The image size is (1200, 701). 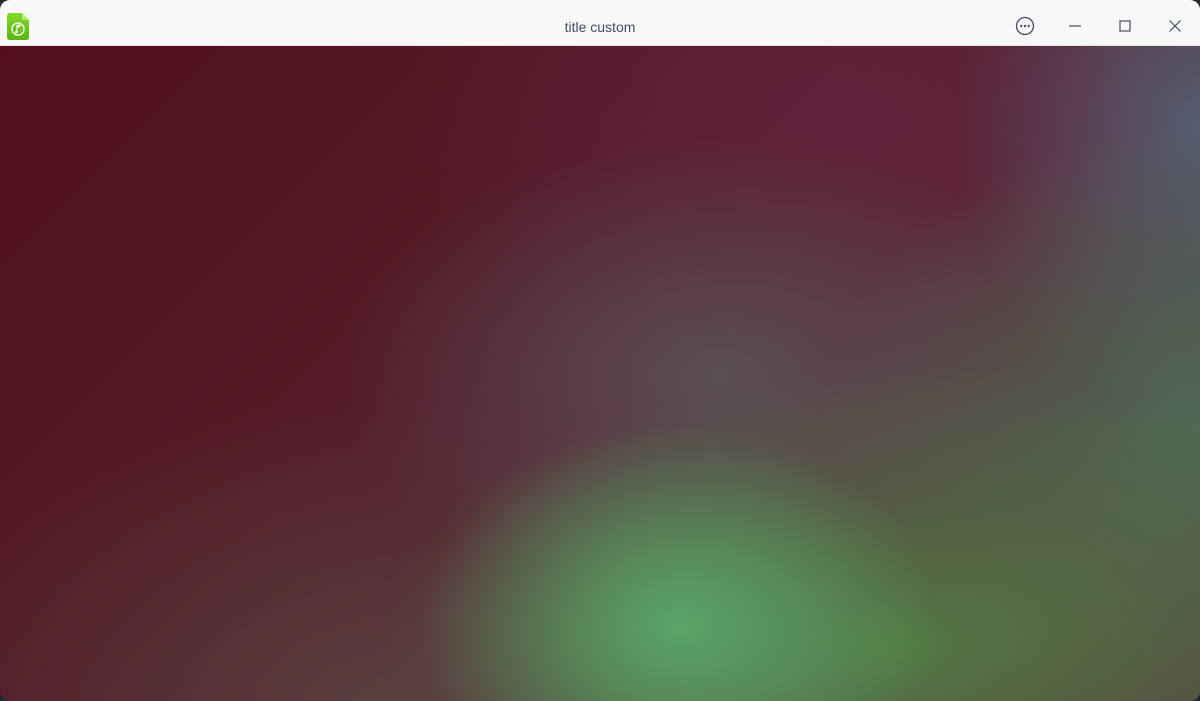 I want to click on more-options-icon, so click(x=1025, y=26).